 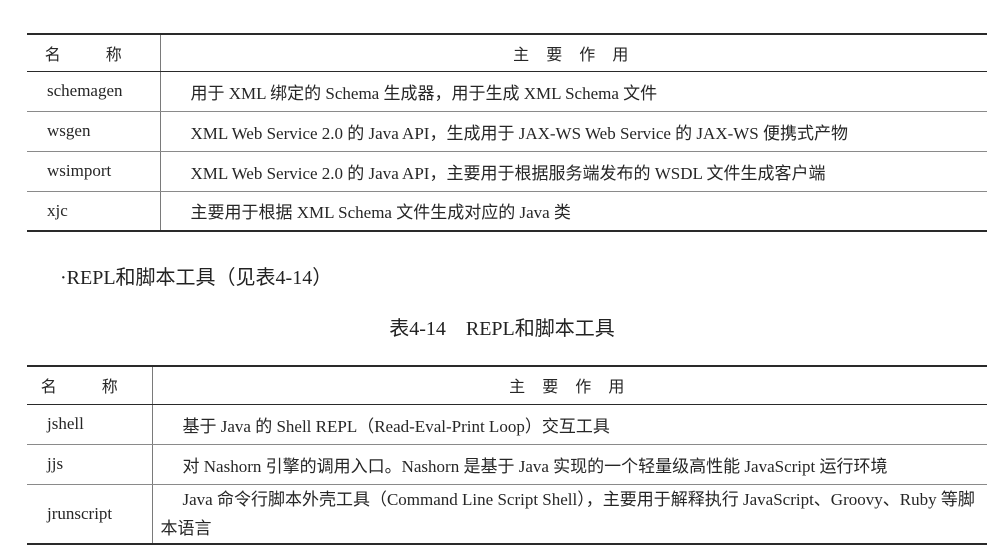 What do you see at coordinates (90, 424) in the screenshot?
I see `tool-name-cell: jshell` at bounding box center [90, 424].